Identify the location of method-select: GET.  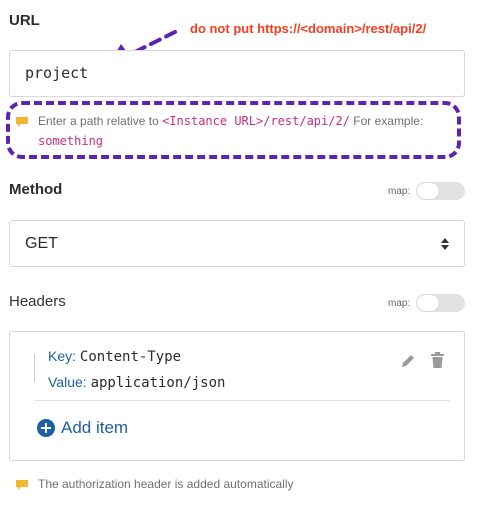
(237, 243).